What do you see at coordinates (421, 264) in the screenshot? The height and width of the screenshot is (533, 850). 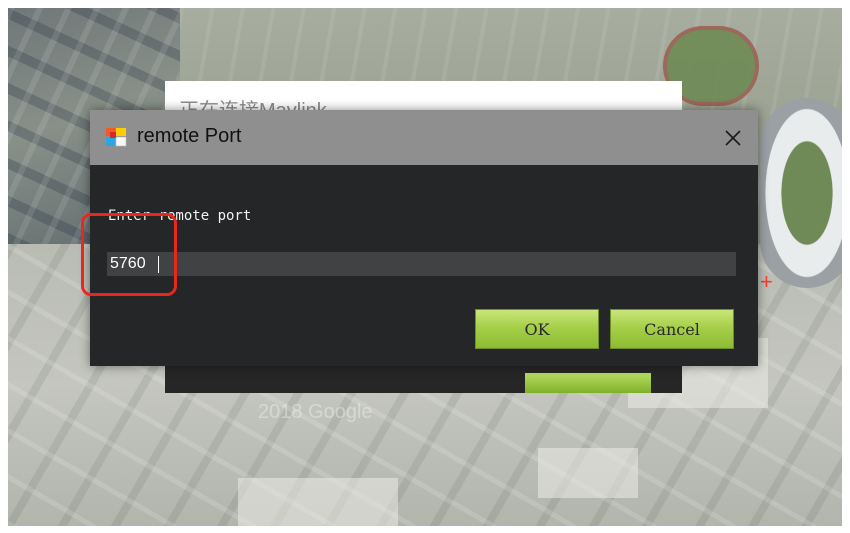 I see `remote-port-input` at bounding box center [421, 264].